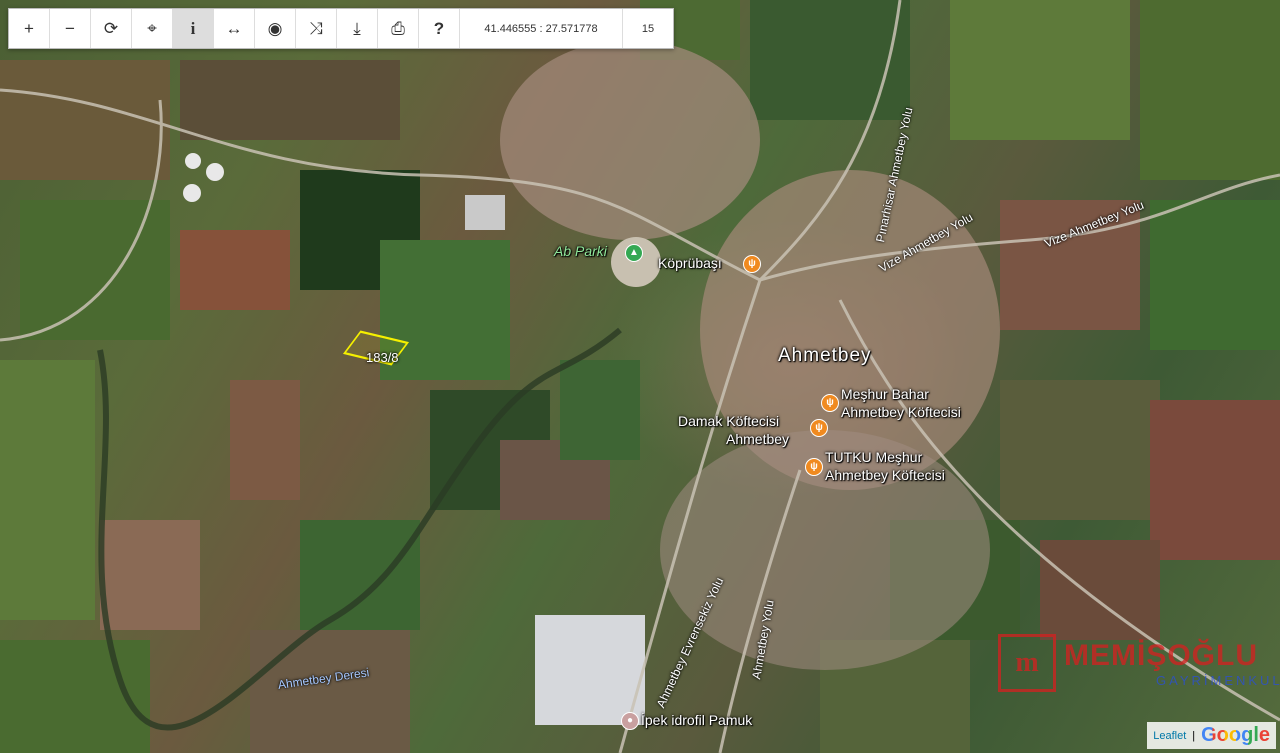 The height and width of the screenshot is (753, 1280). What do you see at coordinates (874, 457) in the screenshot?
I see `poi-label: TUTKU Meşhur` at bounding box center [874, 457].